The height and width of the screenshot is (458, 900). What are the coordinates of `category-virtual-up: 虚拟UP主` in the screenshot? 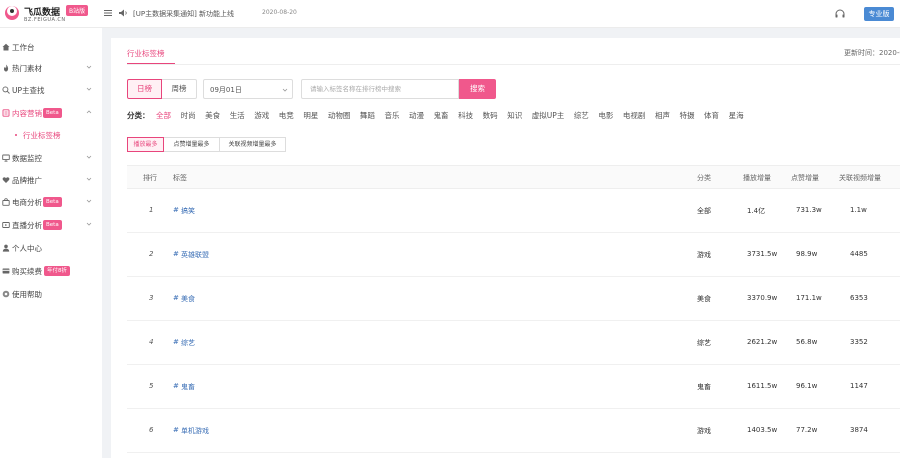 It's located at (548, 115).